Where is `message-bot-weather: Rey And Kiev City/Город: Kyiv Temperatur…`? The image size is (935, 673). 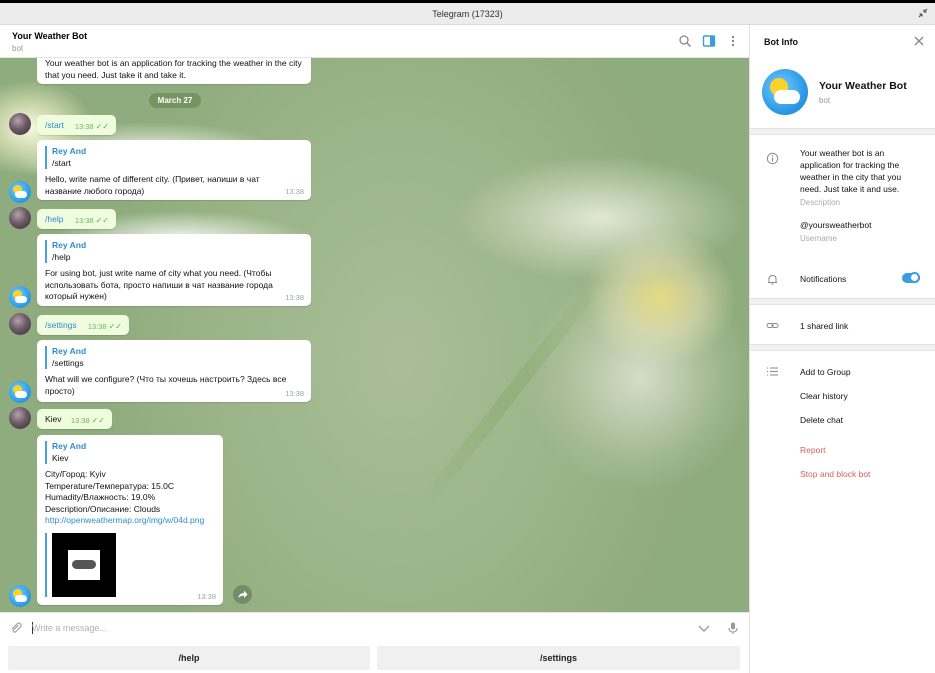
message-bot-weather: Rey And Kiev City/Город: Kyiv Temperatur… is located at coordinates (130, 520).